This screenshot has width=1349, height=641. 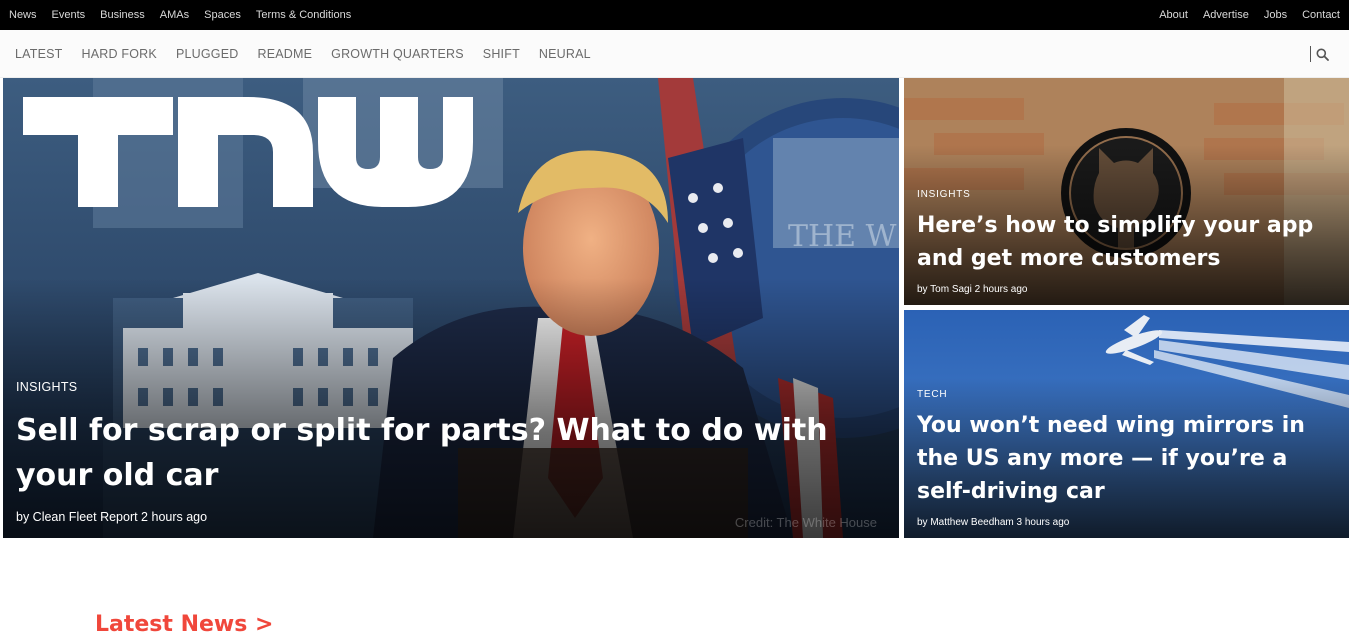 I want to click on side-story-category-2: TECH, so click(x=1128, y=394).